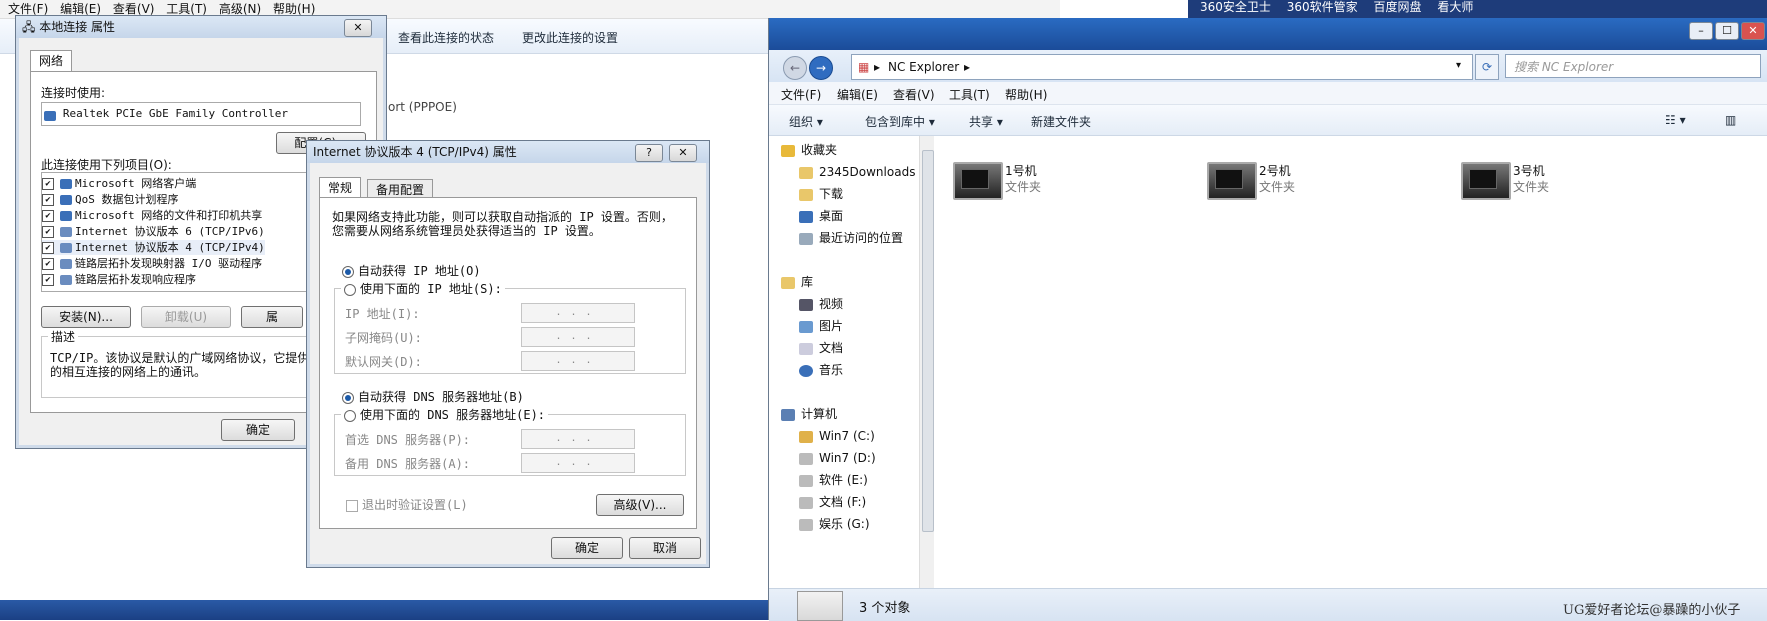 Image resolution: width=1767 pixels, height=621 pixels. I want to click on nav-downloads: 下载, so click(821, 194).